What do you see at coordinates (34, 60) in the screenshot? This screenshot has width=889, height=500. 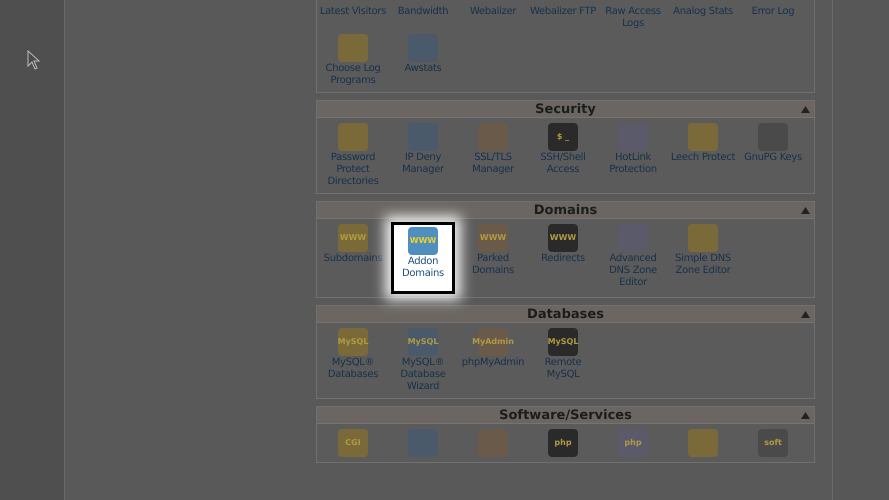 I see `mouse-pointer-icon` at bounding box center [34, 60].